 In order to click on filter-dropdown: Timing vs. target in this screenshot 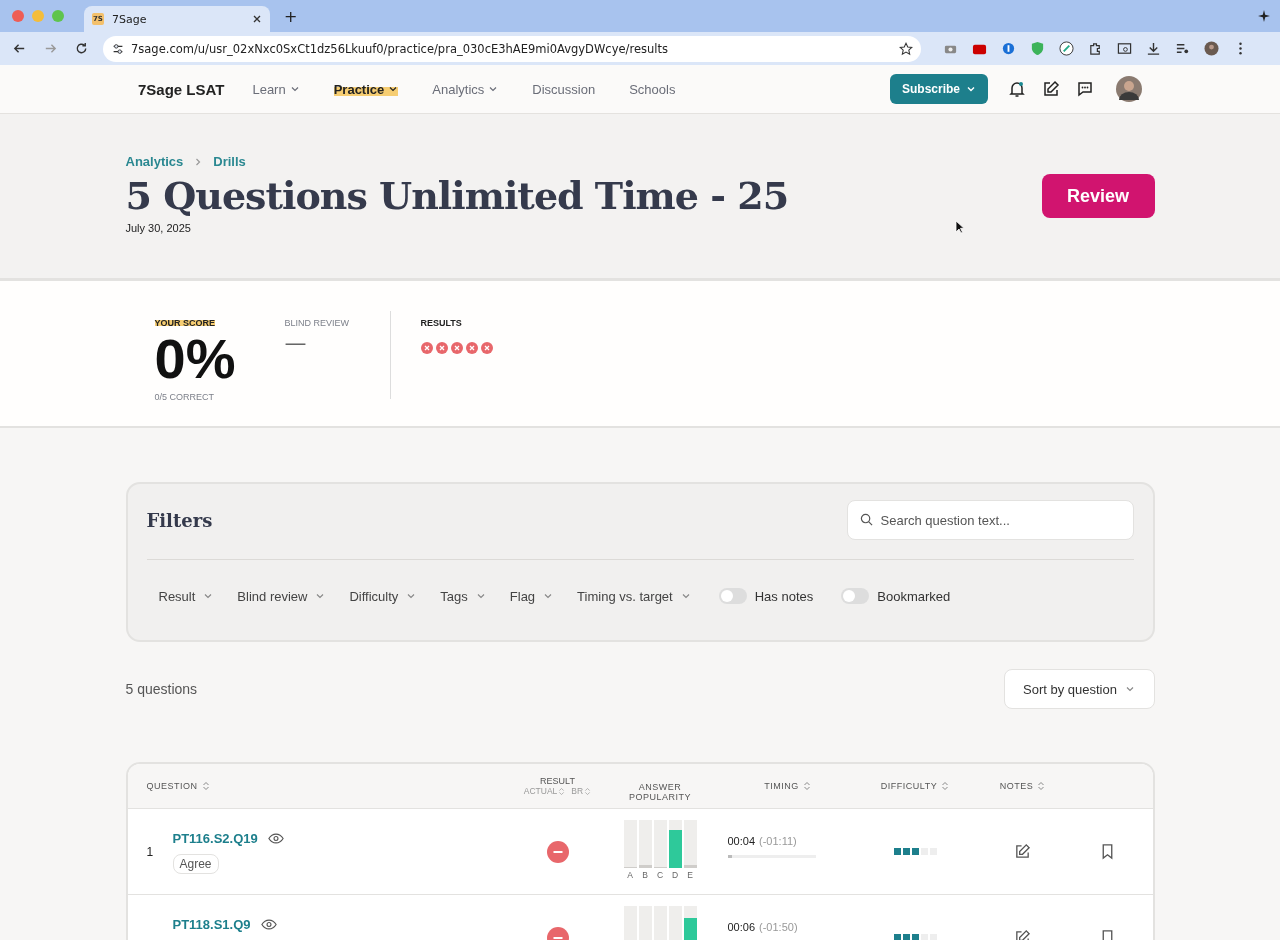, I will do `click(634, 596)`.